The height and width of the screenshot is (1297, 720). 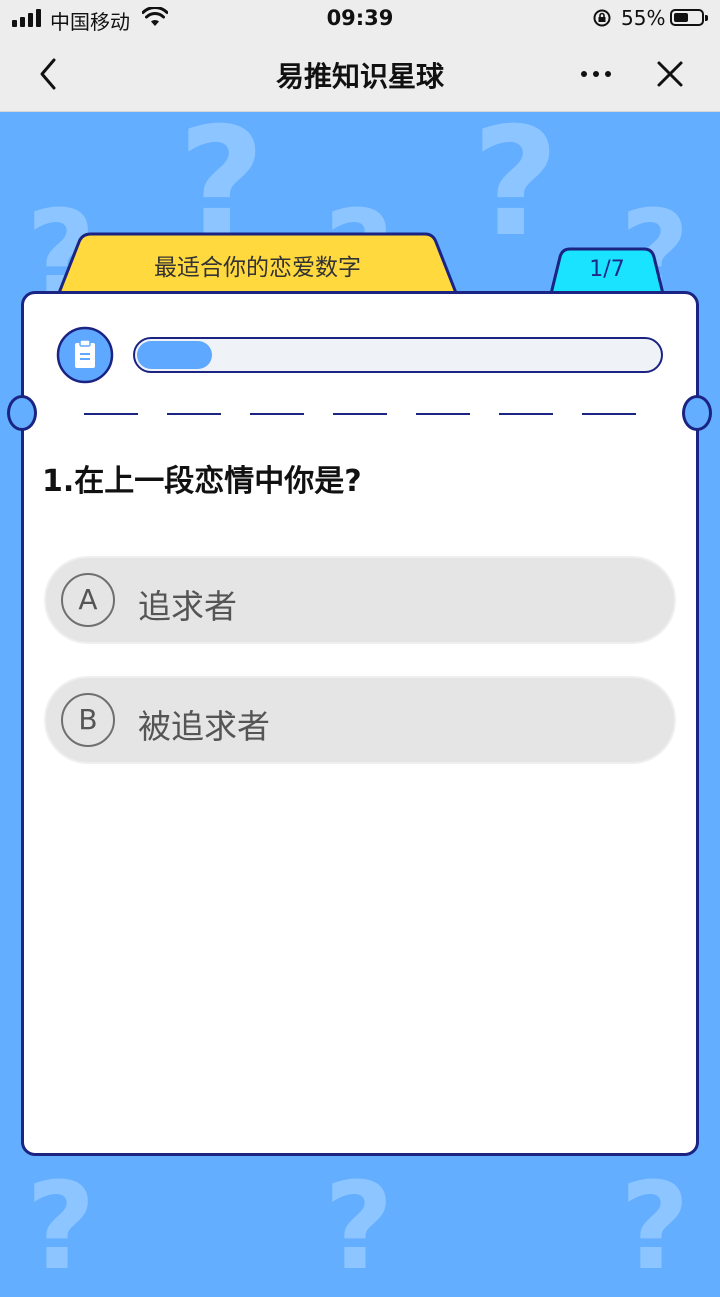 I want to click on card-notch-right, so click(x=697, y=413).